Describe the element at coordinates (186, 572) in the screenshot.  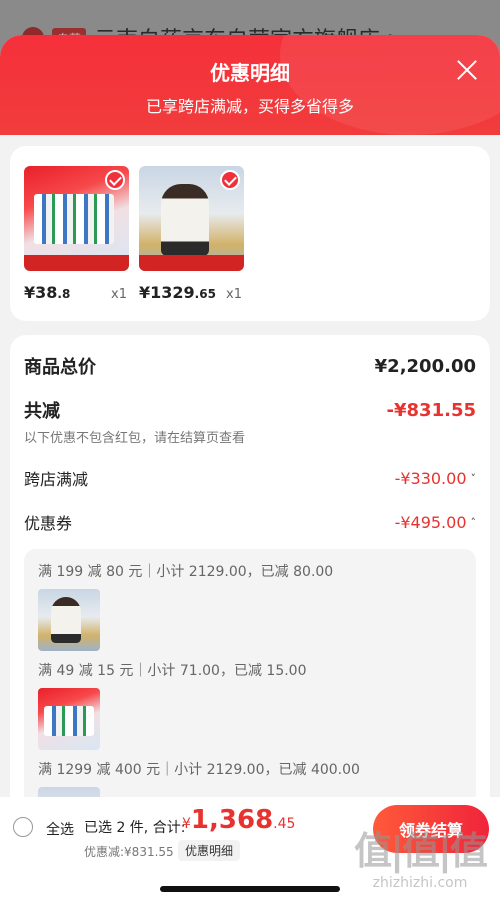
I see `coupon-rule-text: 满 199 减 80 元｜小计 2129.00，已减 80.00` at that location.